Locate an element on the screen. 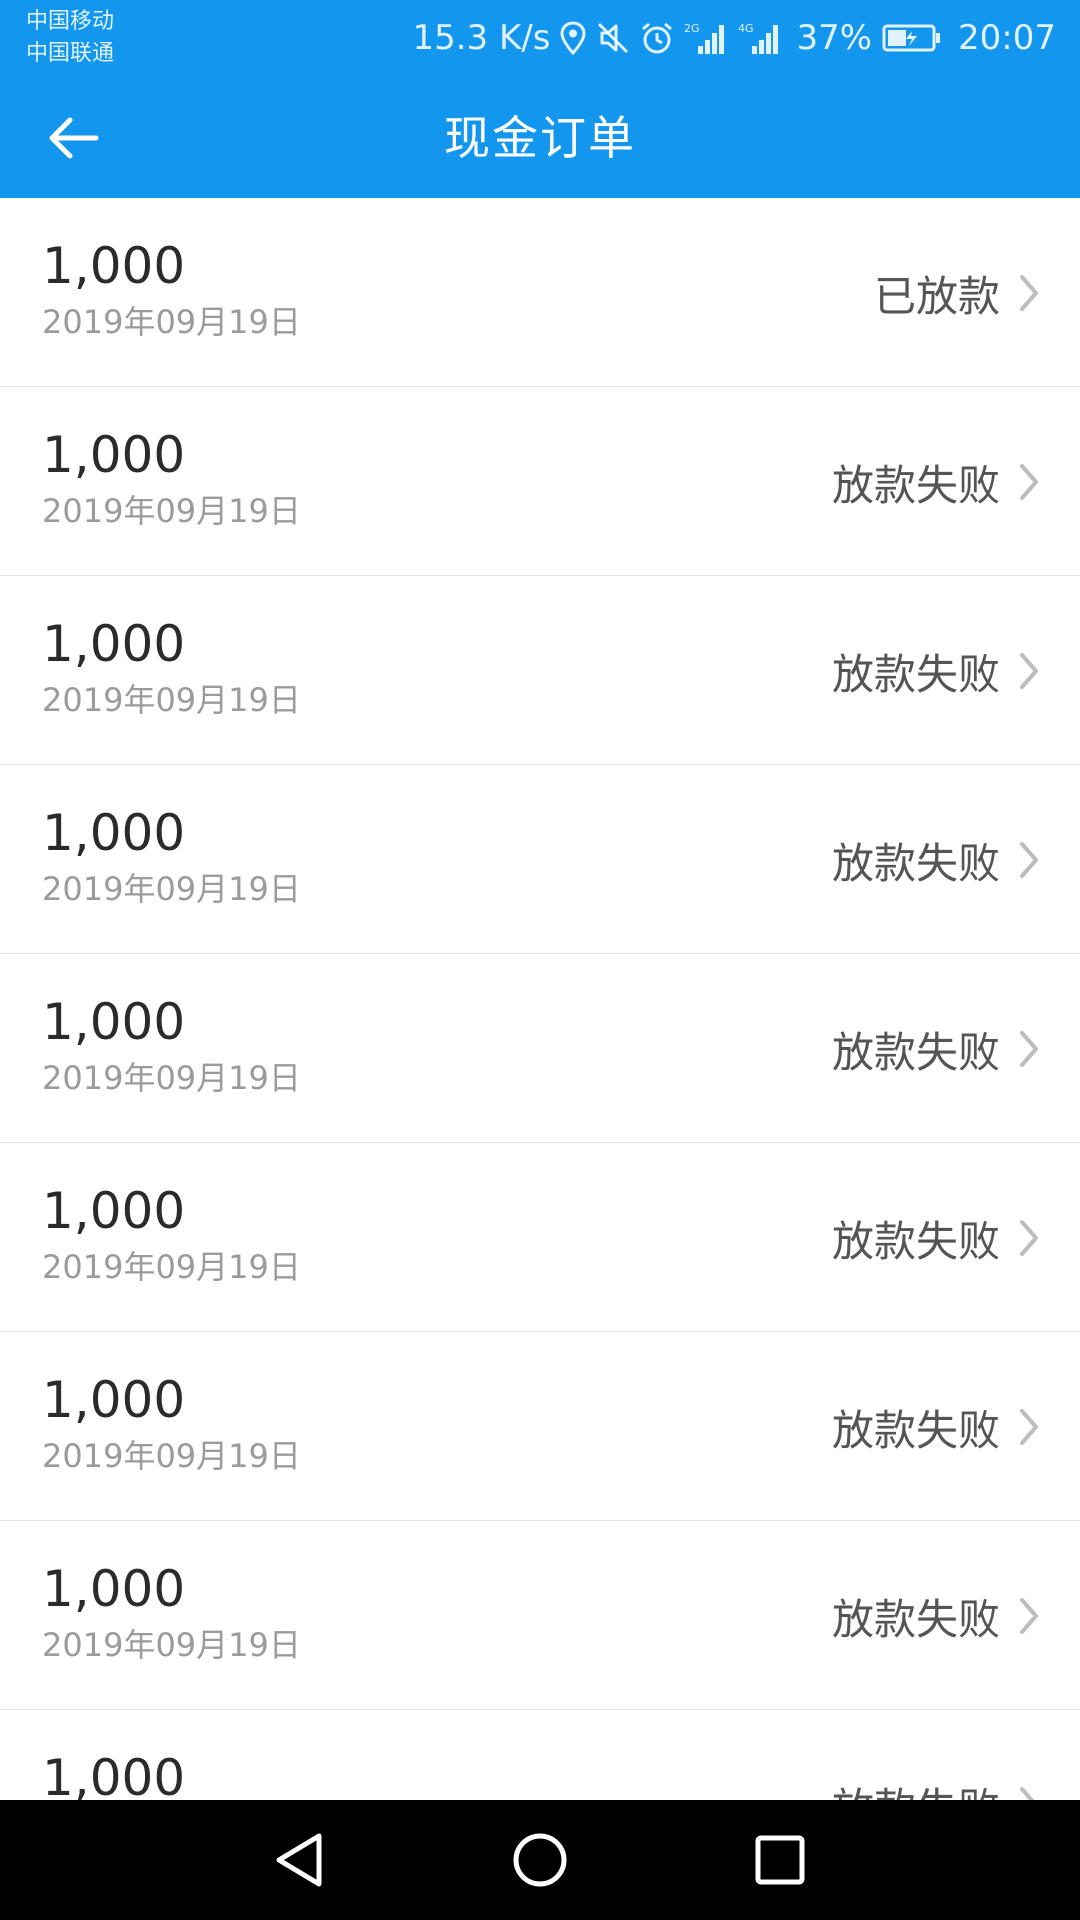 The height and width of the screenshot is (1920, 1080). order-row-3: 1,000 2019年09月19日 放款失败 is located at coordinates (540, 670).